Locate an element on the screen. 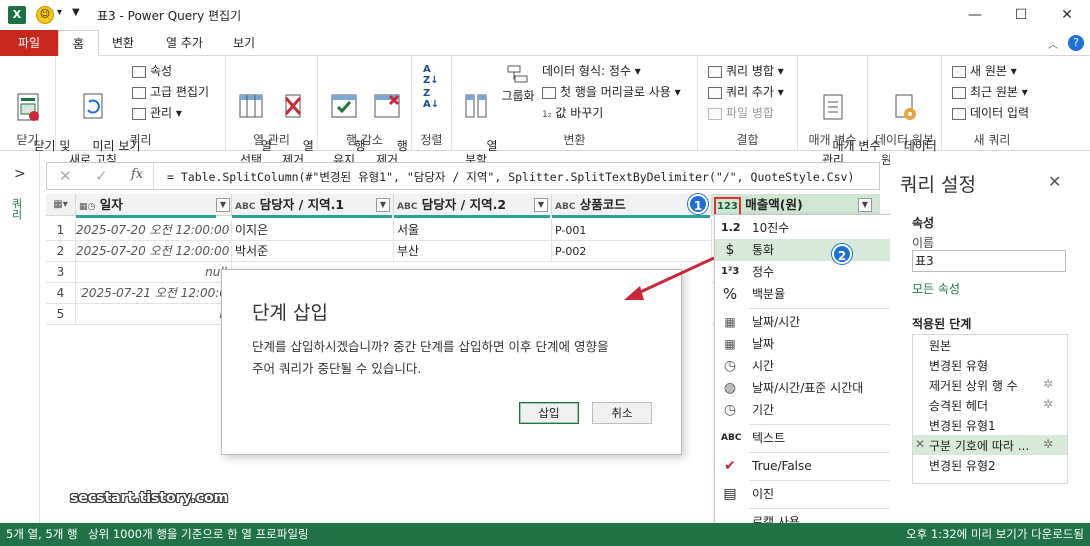 The width and height of the screenshot is (1090, 546). tab-file: 파일 is located at coordinates (29, 43).